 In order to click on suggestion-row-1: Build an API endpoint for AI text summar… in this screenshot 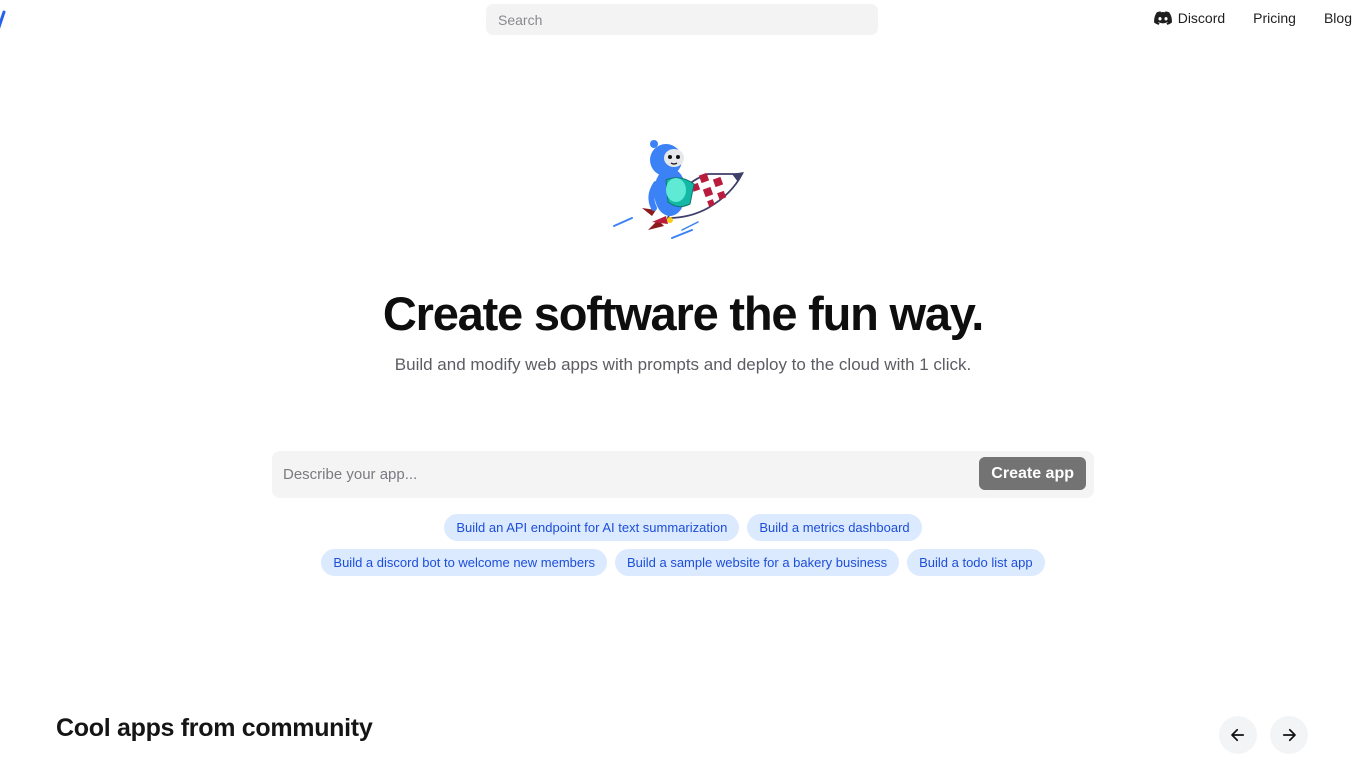, I will do `click(683, 527)`.